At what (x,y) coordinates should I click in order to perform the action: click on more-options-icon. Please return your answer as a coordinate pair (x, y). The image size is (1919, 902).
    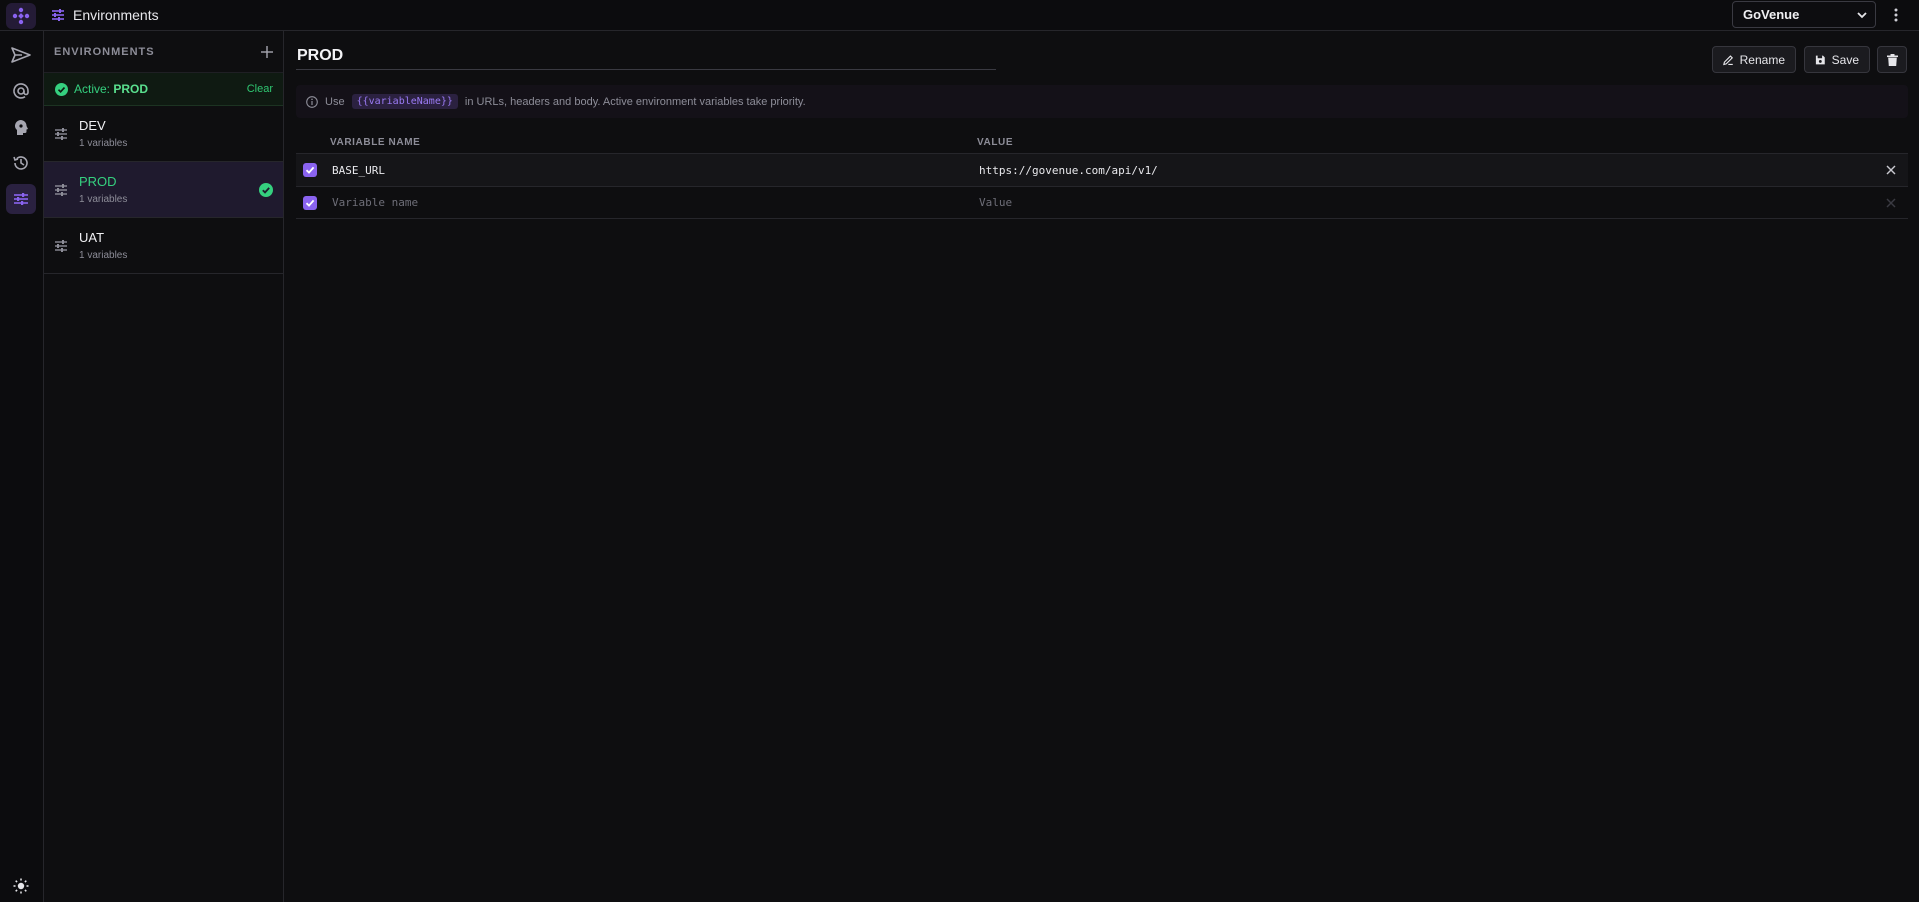
    Looking at the image, I should click on (1896, 15).